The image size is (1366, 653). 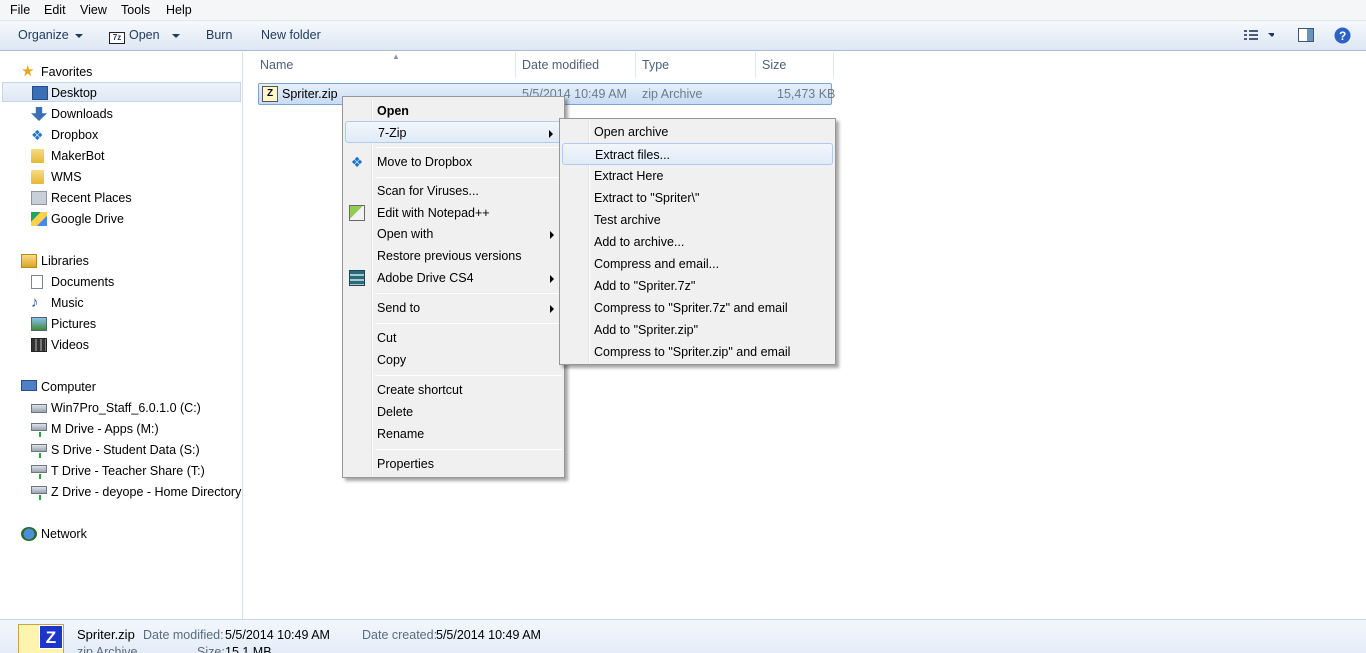 I want to click on help-button: ?, so click(x=1342, y=37).